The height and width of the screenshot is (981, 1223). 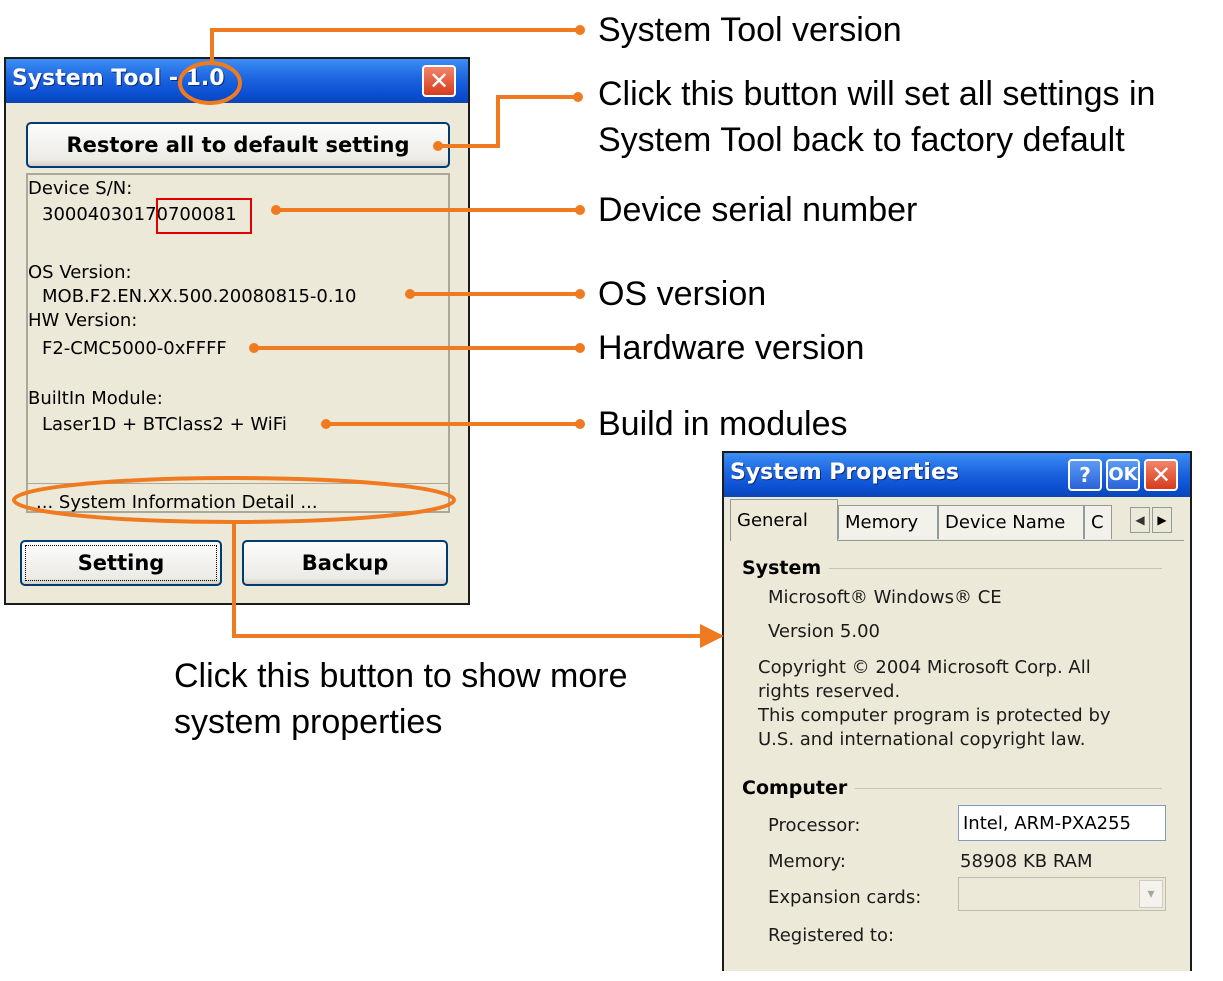 I want to click on os-version-label: OS Version:, so click(x=80, y=272).